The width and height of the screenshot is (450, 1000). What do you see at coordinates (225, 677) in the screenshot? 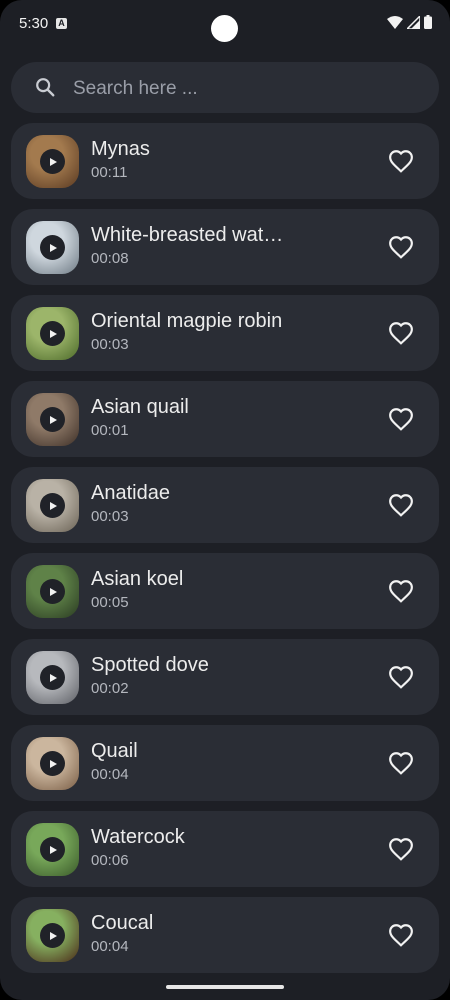
I see `list-item: Spotted dove 00:02` at bounding box center [225, 677].